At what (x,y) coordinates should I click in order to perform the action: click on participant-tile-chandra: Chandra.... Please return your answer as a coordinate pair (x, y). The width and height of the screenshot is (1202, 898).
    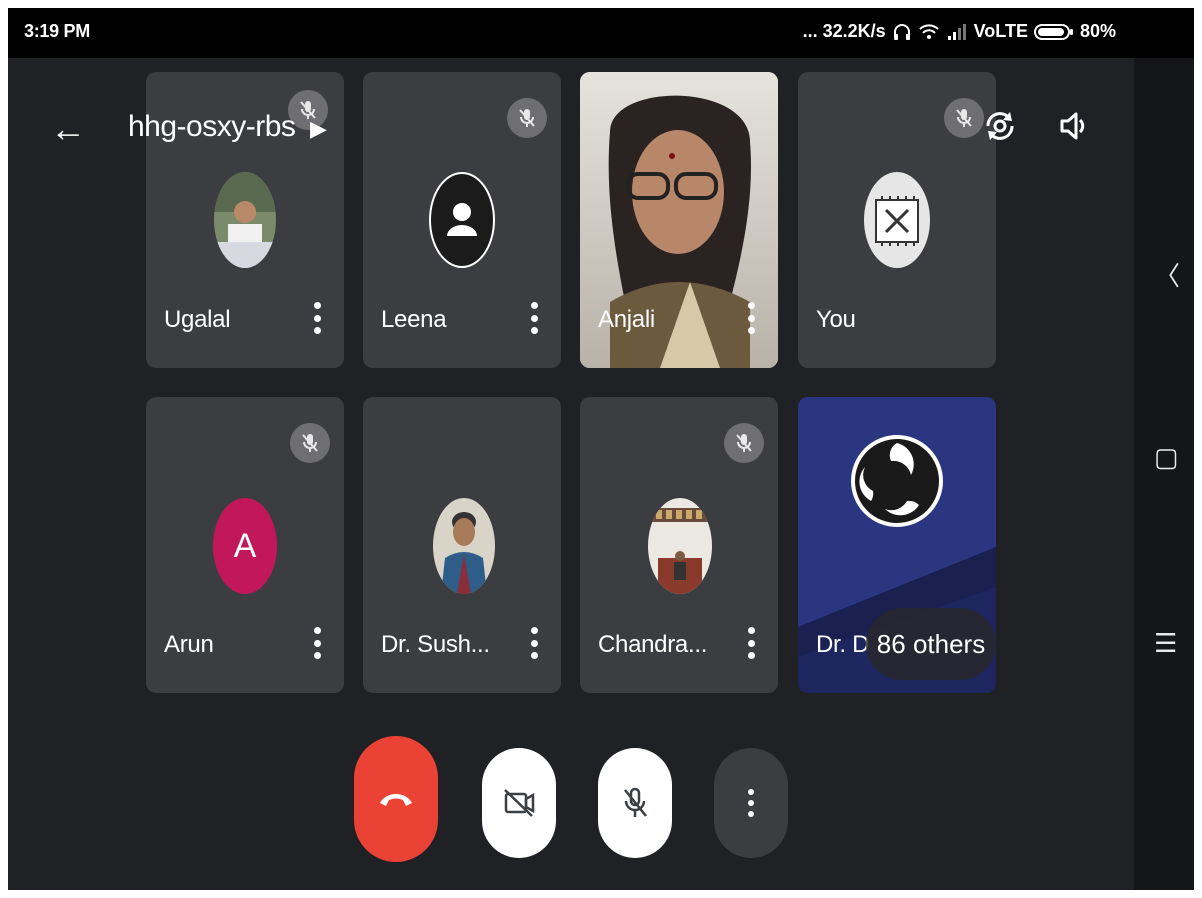
    Looking at the image, I should click on (679, 545).